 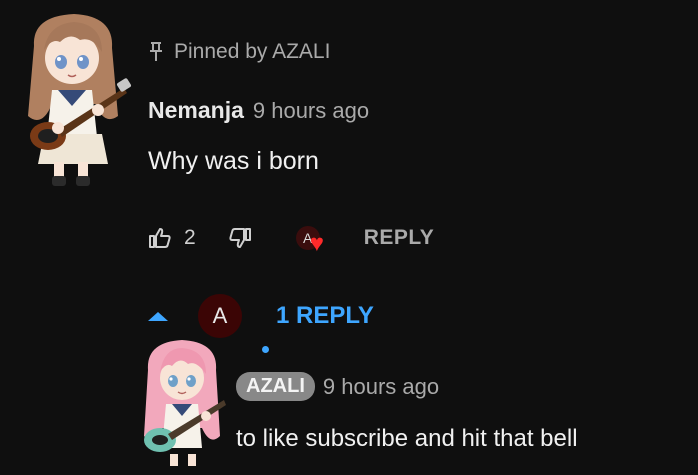 I want to click on creator-badge: AZALI, so click(x=275, y=386).